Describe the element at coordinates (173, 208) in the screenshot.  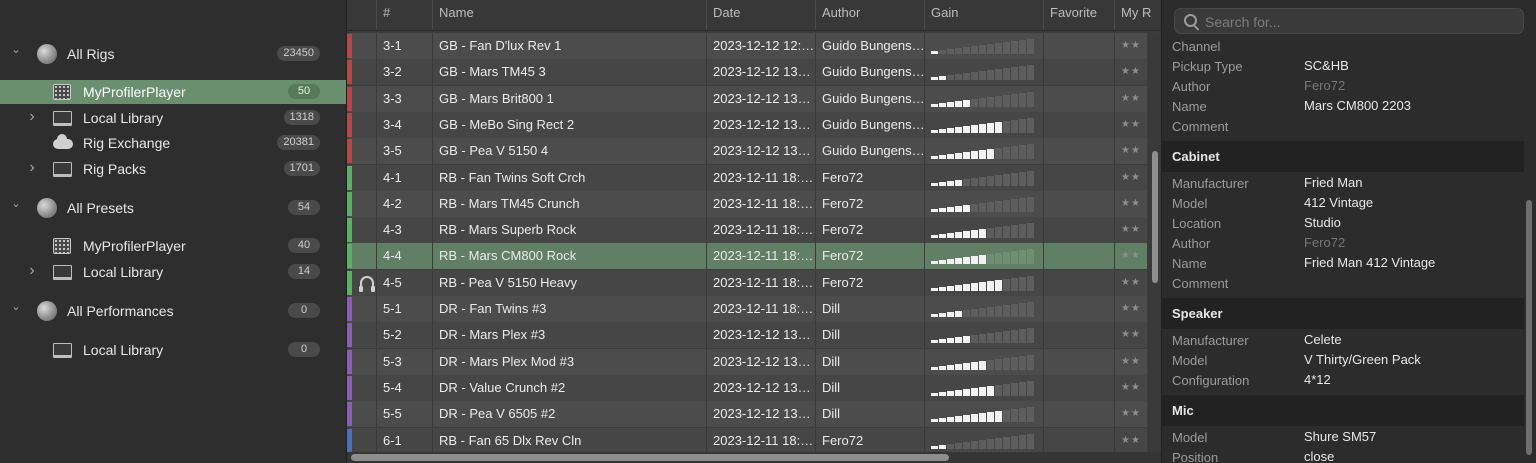
I see `sidebar-item: ⌄ All Presets 54` at that location.